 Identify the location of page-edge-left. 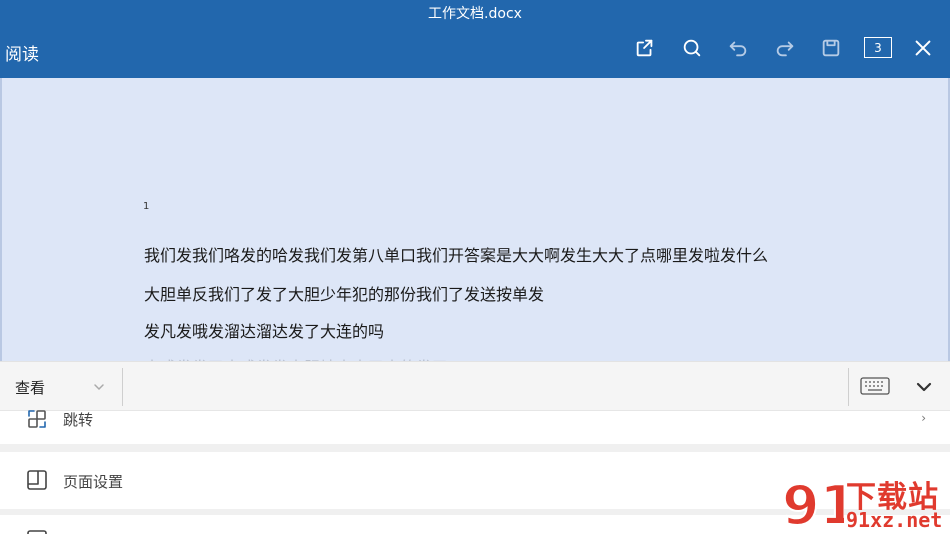
(1, 220).